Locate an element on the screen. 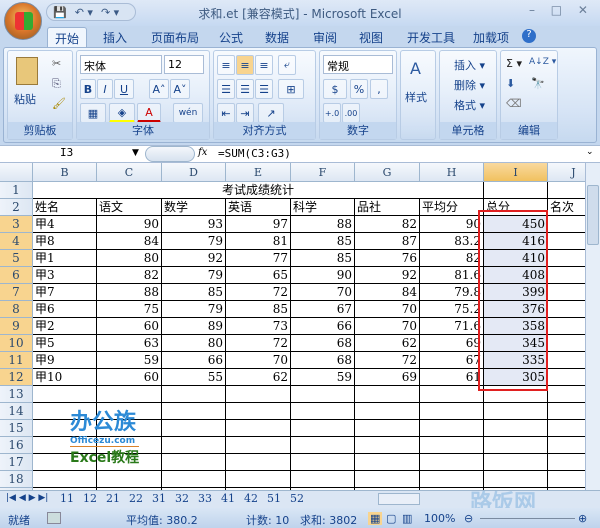 The height and width of the screenshot is (528, 600). data-cell: 甲6 is located at coordinates (65, 309).